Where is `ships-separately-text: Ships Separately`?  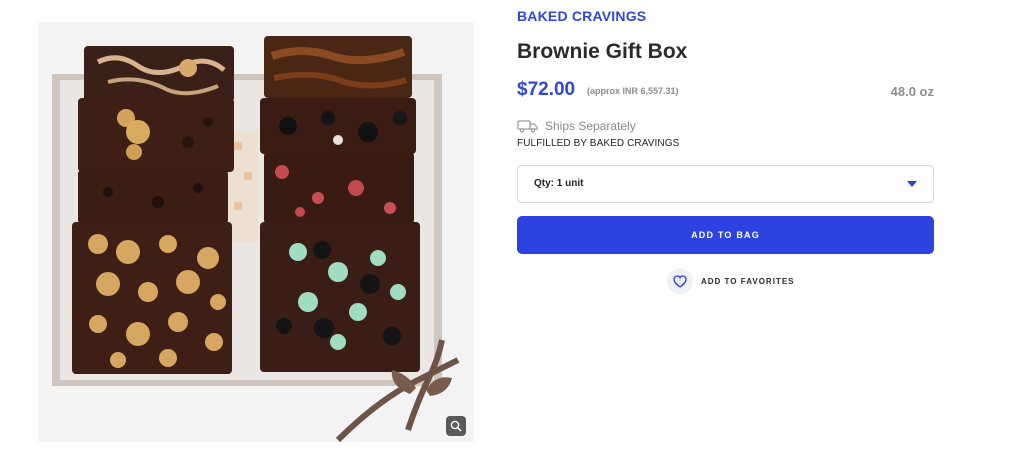
ships-separately-text: Ships Separately is located at coordinates (590, 126).